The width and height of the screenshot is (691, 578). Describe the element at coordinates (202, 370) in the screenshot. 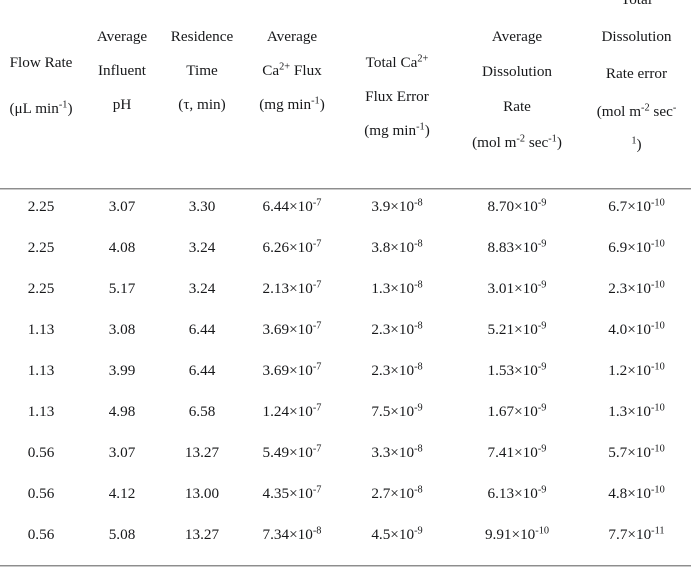

I see `cell-residence-time: 6.44` at that location.